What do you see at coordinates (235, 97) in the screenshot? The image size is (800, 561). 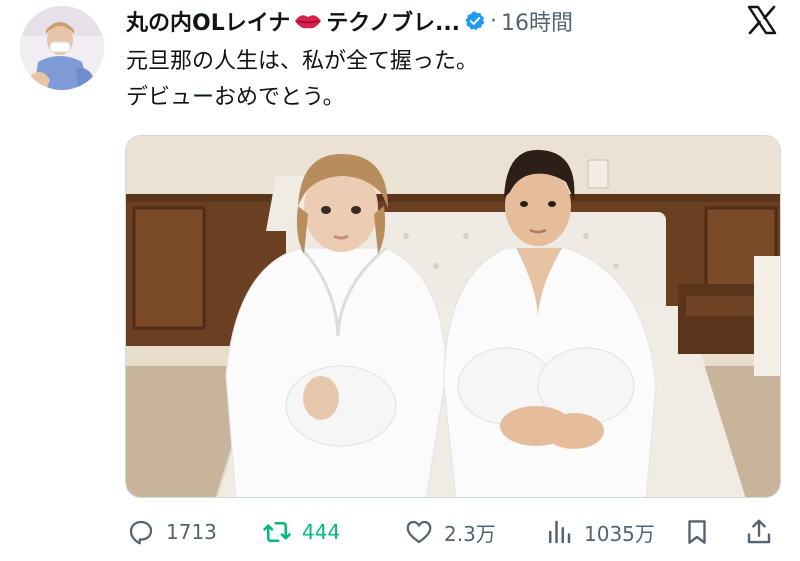 I see `tweet-text-line: デビューおめでとう。` at bounding box center [235, 97].